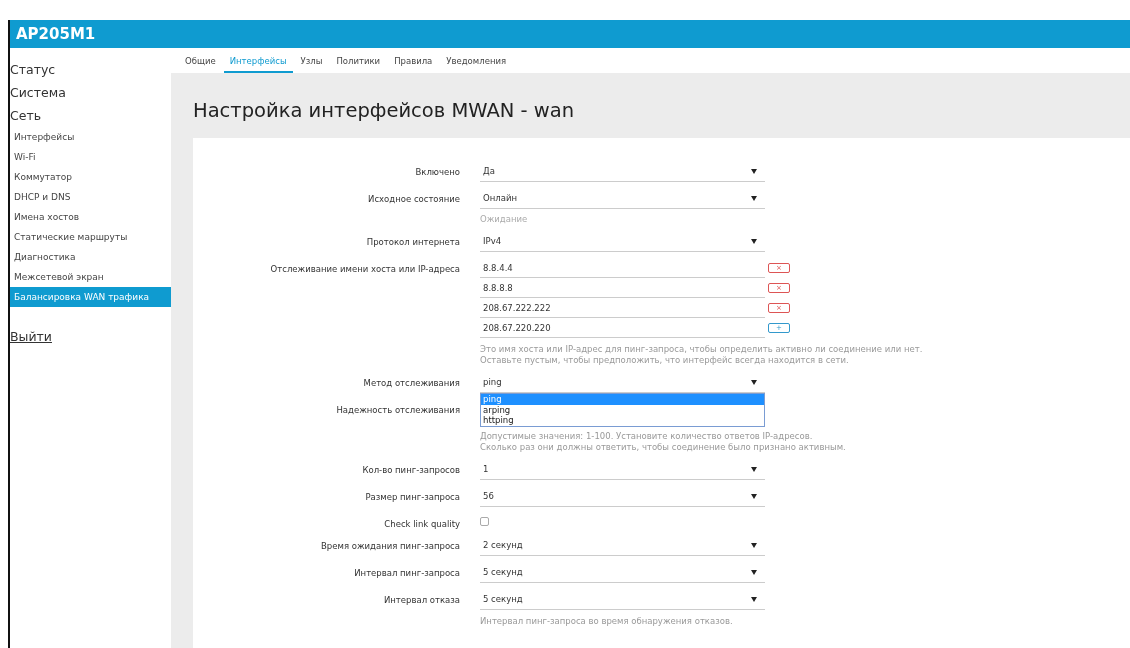  What do you see at coordinates (411, 382) in the screenshot?
I see `field-label: Метод отслеживания` at bounding box center [411, 382].